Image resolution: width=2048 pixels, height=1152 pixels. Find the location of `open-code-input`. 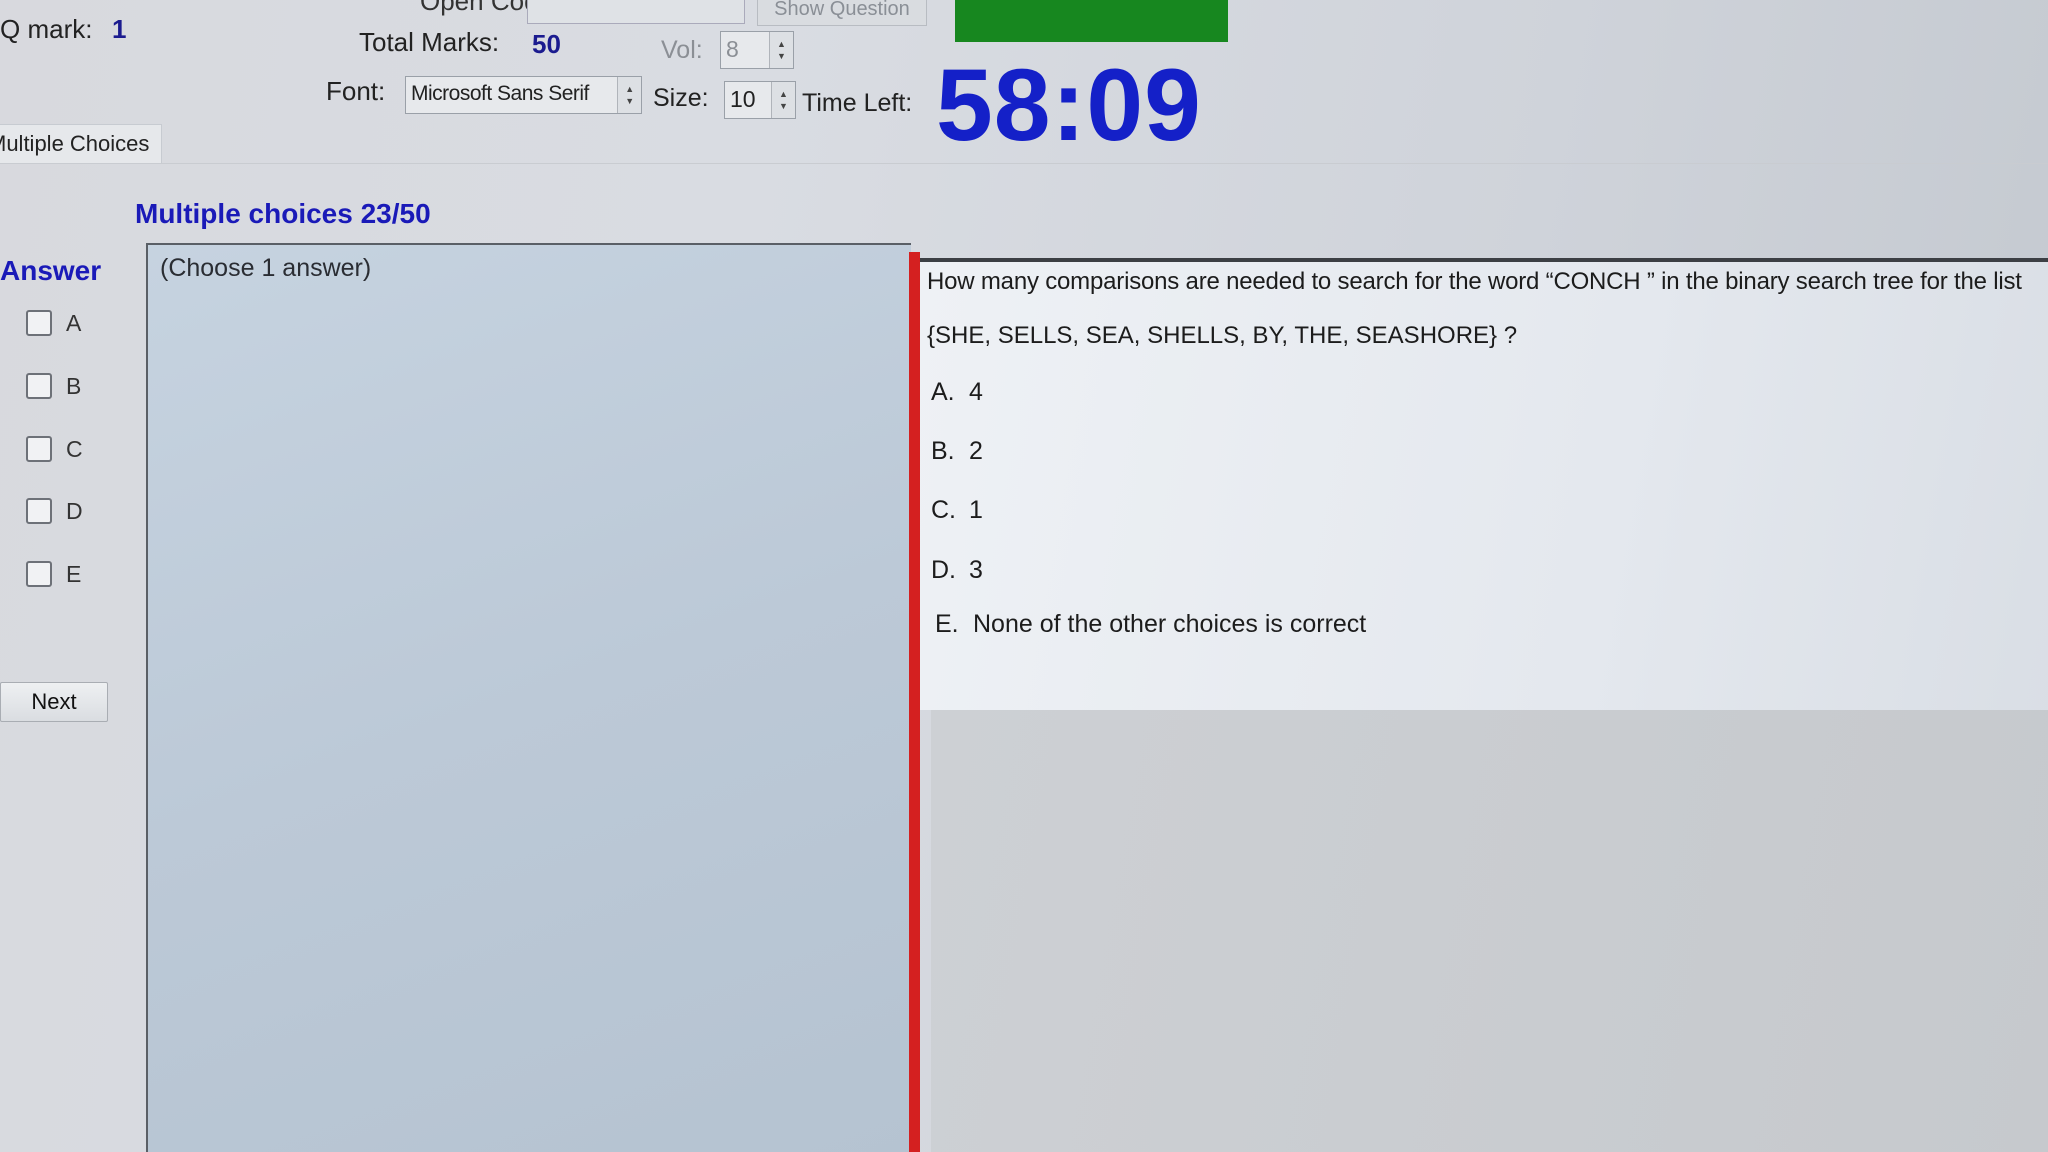

open-code-input is located at coordinates (636, 12).